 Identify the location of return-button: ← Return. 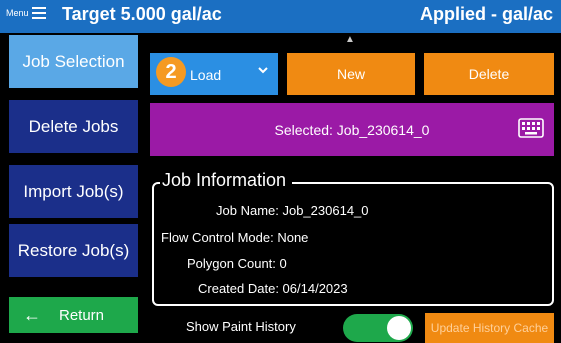
(73, 315).